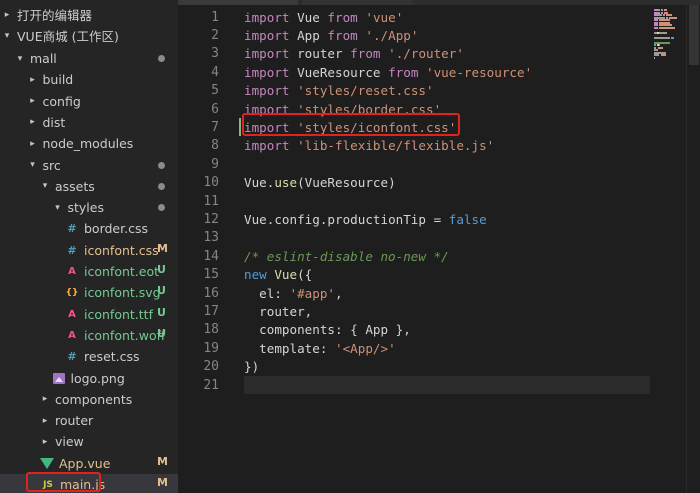 The image size is (700, 493). What do you see at coordinates (289, 348) in the screenshot?
I see `code-token: template:` at bounding box center [289, 348].